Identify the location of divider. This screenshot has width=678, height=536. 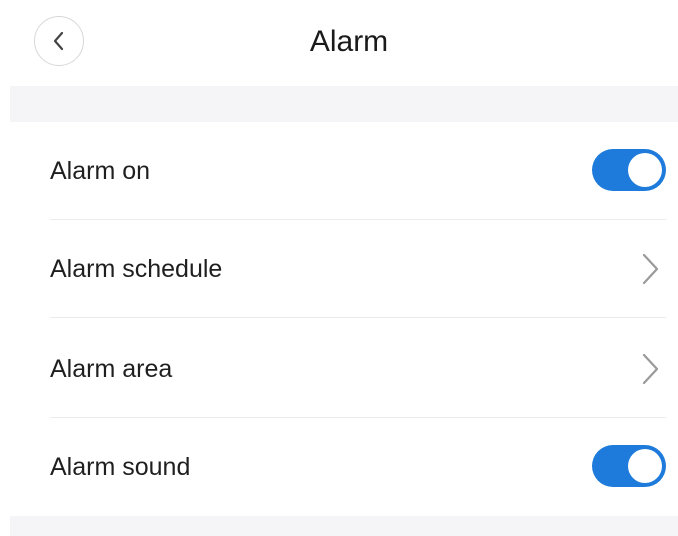
(358, 317).